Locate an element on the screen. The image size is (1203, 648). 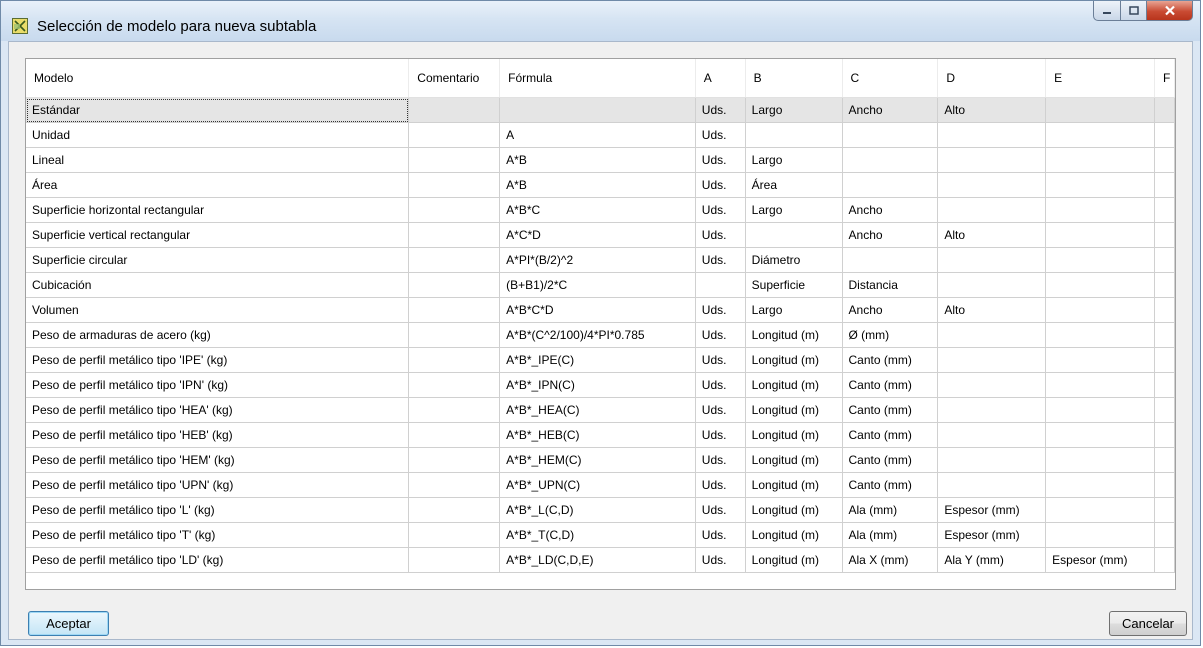
table-cell: Ala (mm) is located at coordinates (890, 510).